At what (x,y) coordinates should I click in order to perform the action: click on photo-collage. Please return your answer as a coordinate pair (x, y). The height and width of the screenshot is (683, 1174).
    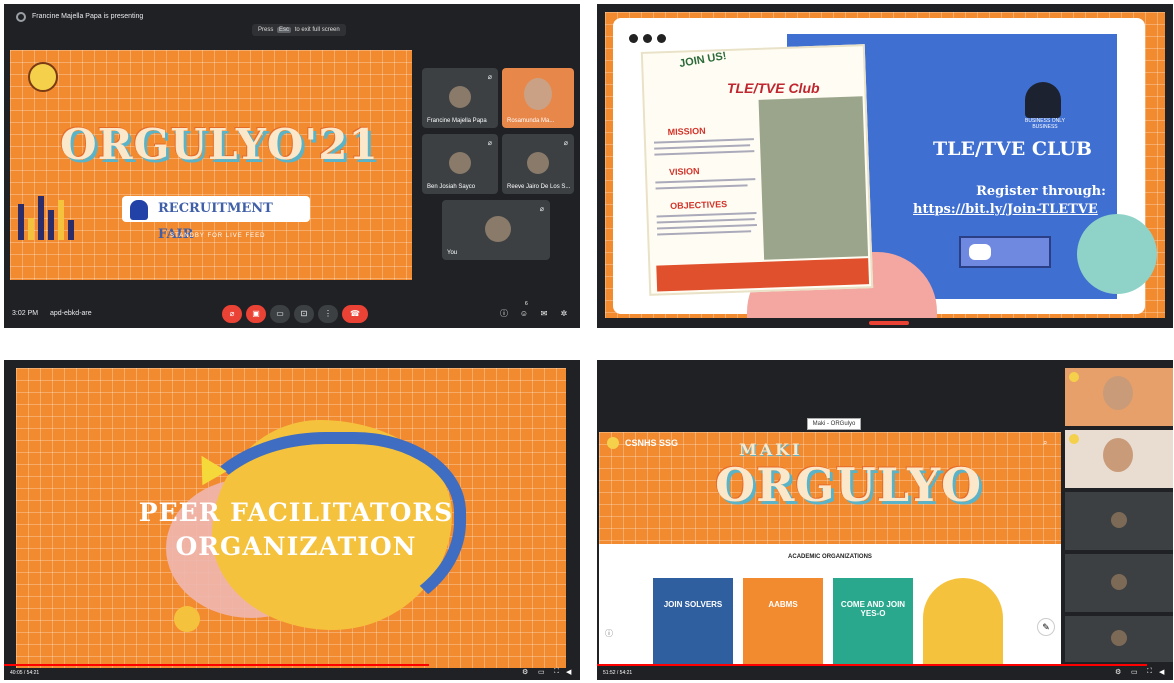
    Looking at the image, I should click on (813, 178).